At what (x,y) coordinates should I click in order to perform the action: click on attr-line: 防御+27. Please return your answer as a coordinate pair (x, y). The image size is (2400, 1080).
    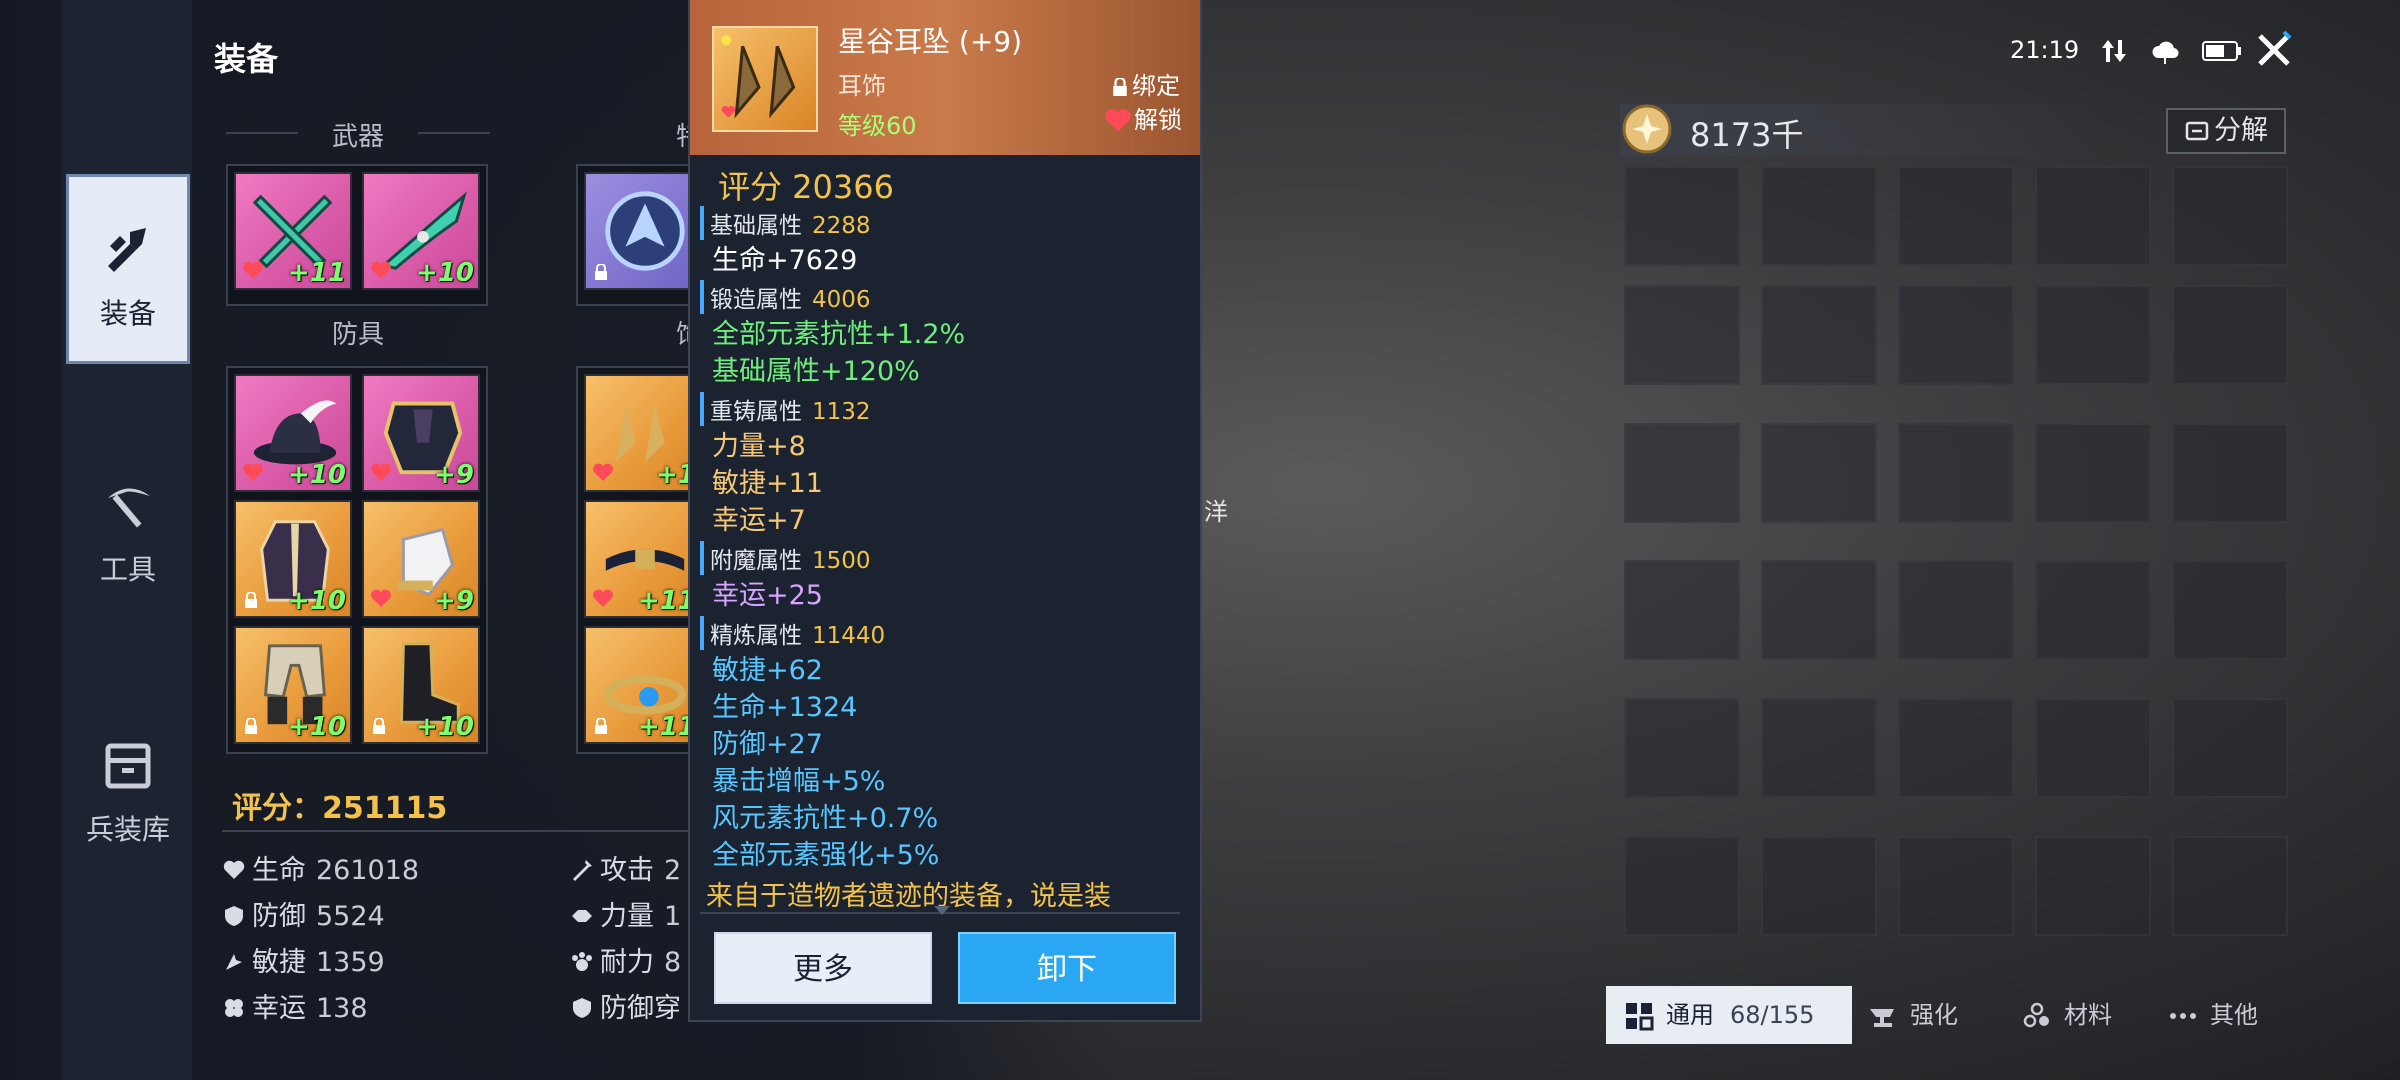
    Looking at the image, I should click on (767, 744).